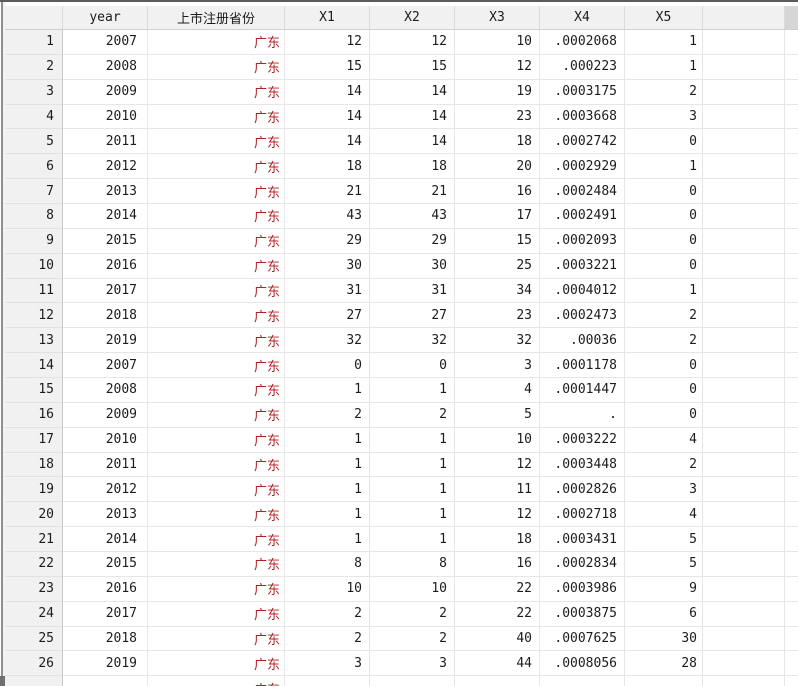 Image resolution: width=798 pixels, height=686 pixels. What do you see at coordinates (34, 490) in the screenshot?
I see `cell-row-number: 19` at bounding box center [34, 490].